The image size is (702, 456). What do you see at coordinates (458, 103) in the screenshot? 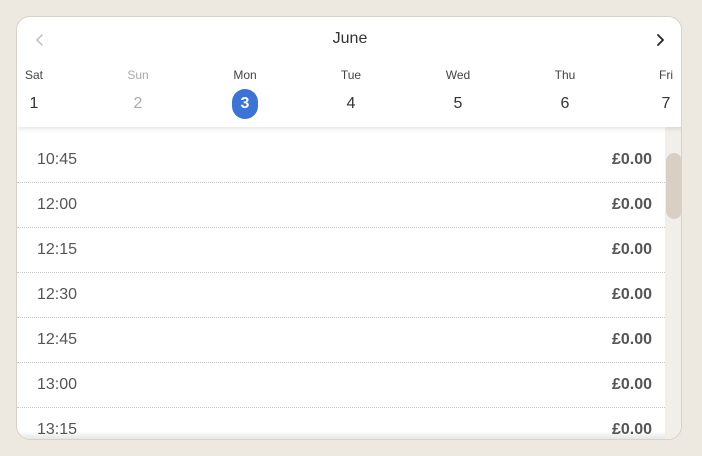
I see `day-number: 5` at bounding box center [458, 103].